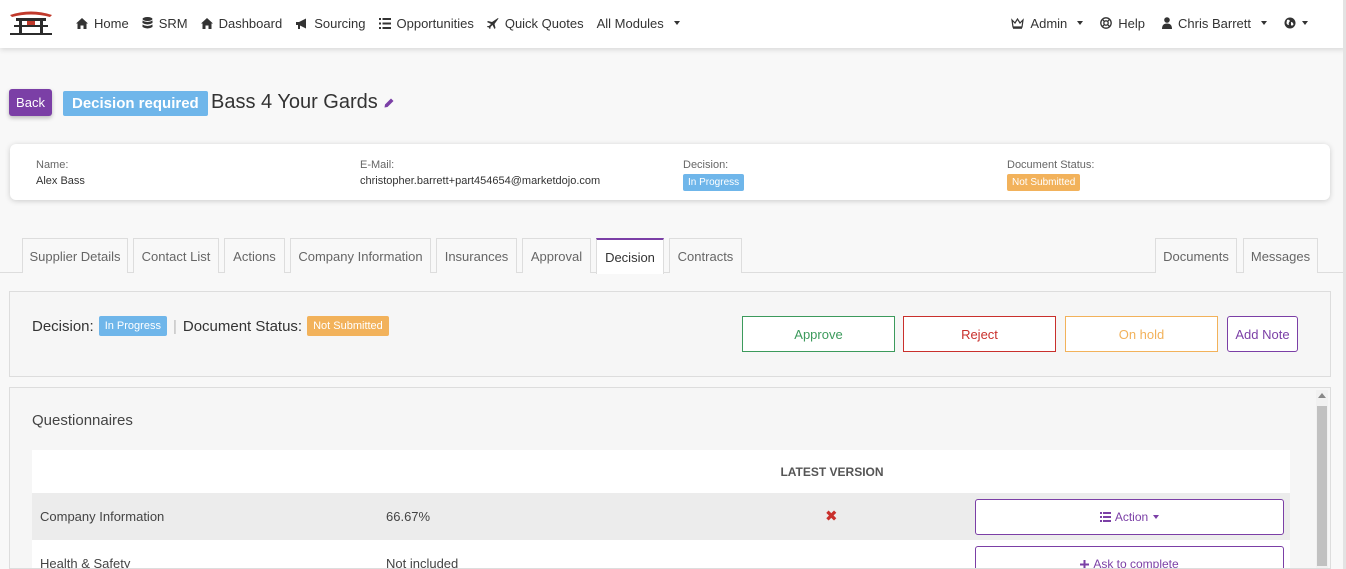  Describe the element at coordinates (1262, 334) in the screenshot. I see `add-note-button: Add Note` at that location.